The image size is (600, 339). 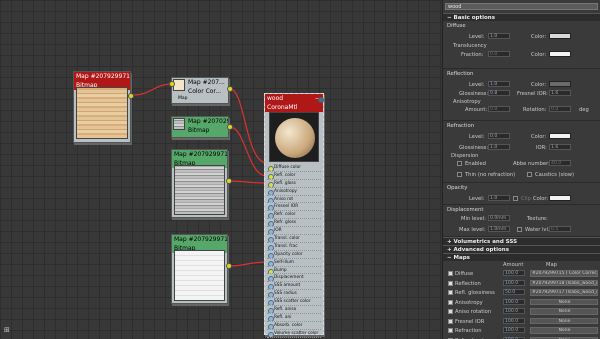 What do you see at coordinates (294, 184) in the screenshot?
I see `material-socket: Refl. gloss` at bounding box center [294, 184].